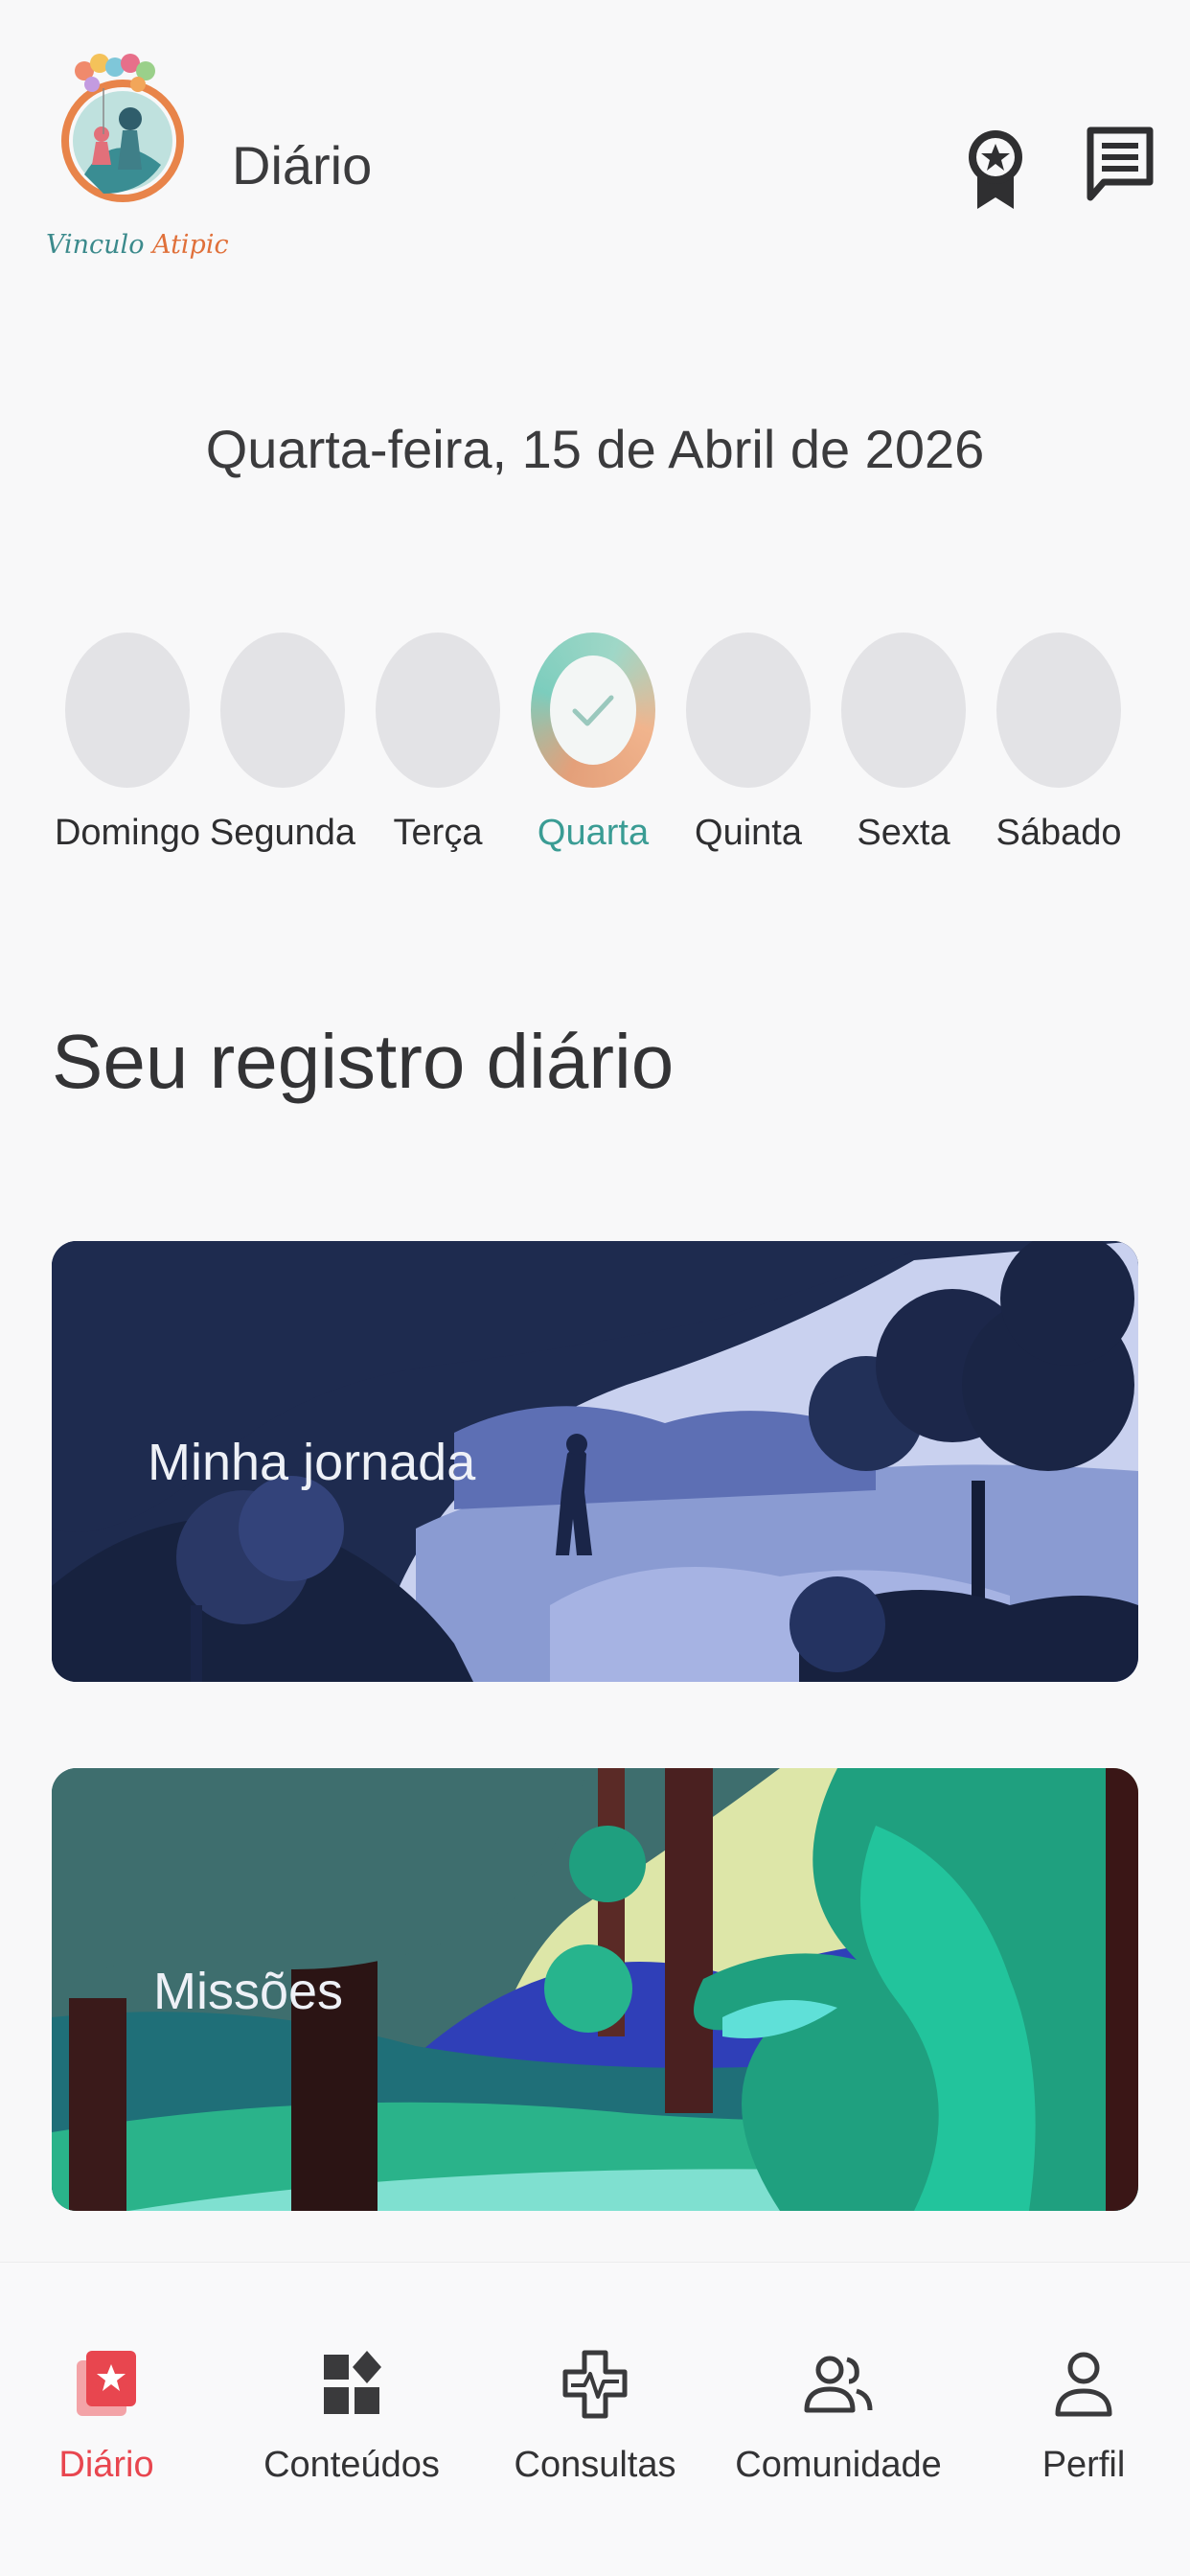 The image size is (1190, 2576). I want to click on logo-wordmark: Vinculo Atipic, so click(137, 245).